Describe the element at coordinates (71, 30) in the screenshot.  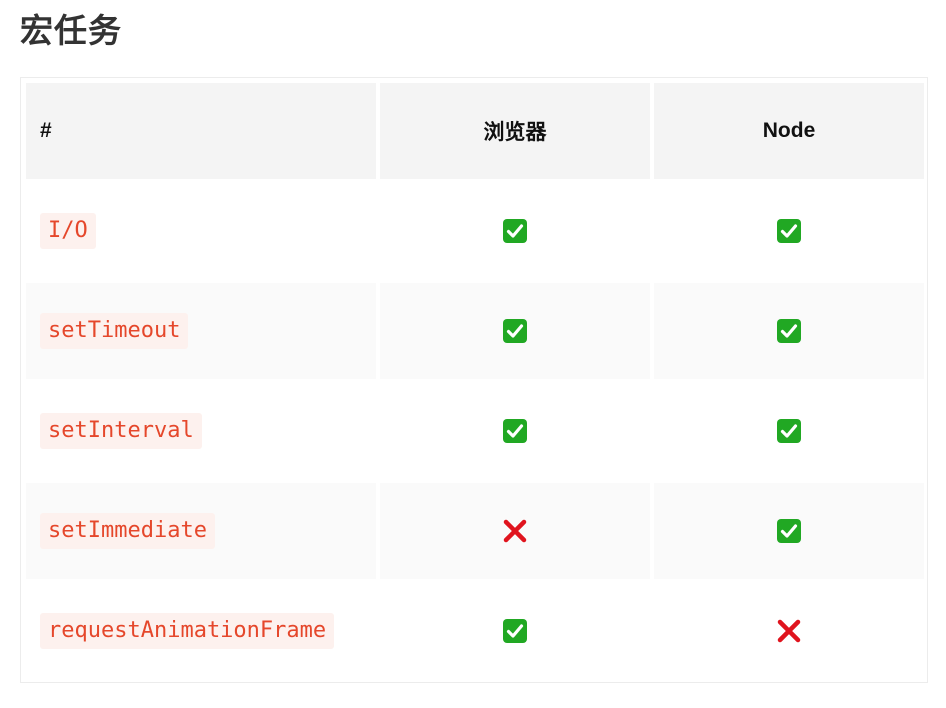
I see `page-title: 宏任务` at that location.